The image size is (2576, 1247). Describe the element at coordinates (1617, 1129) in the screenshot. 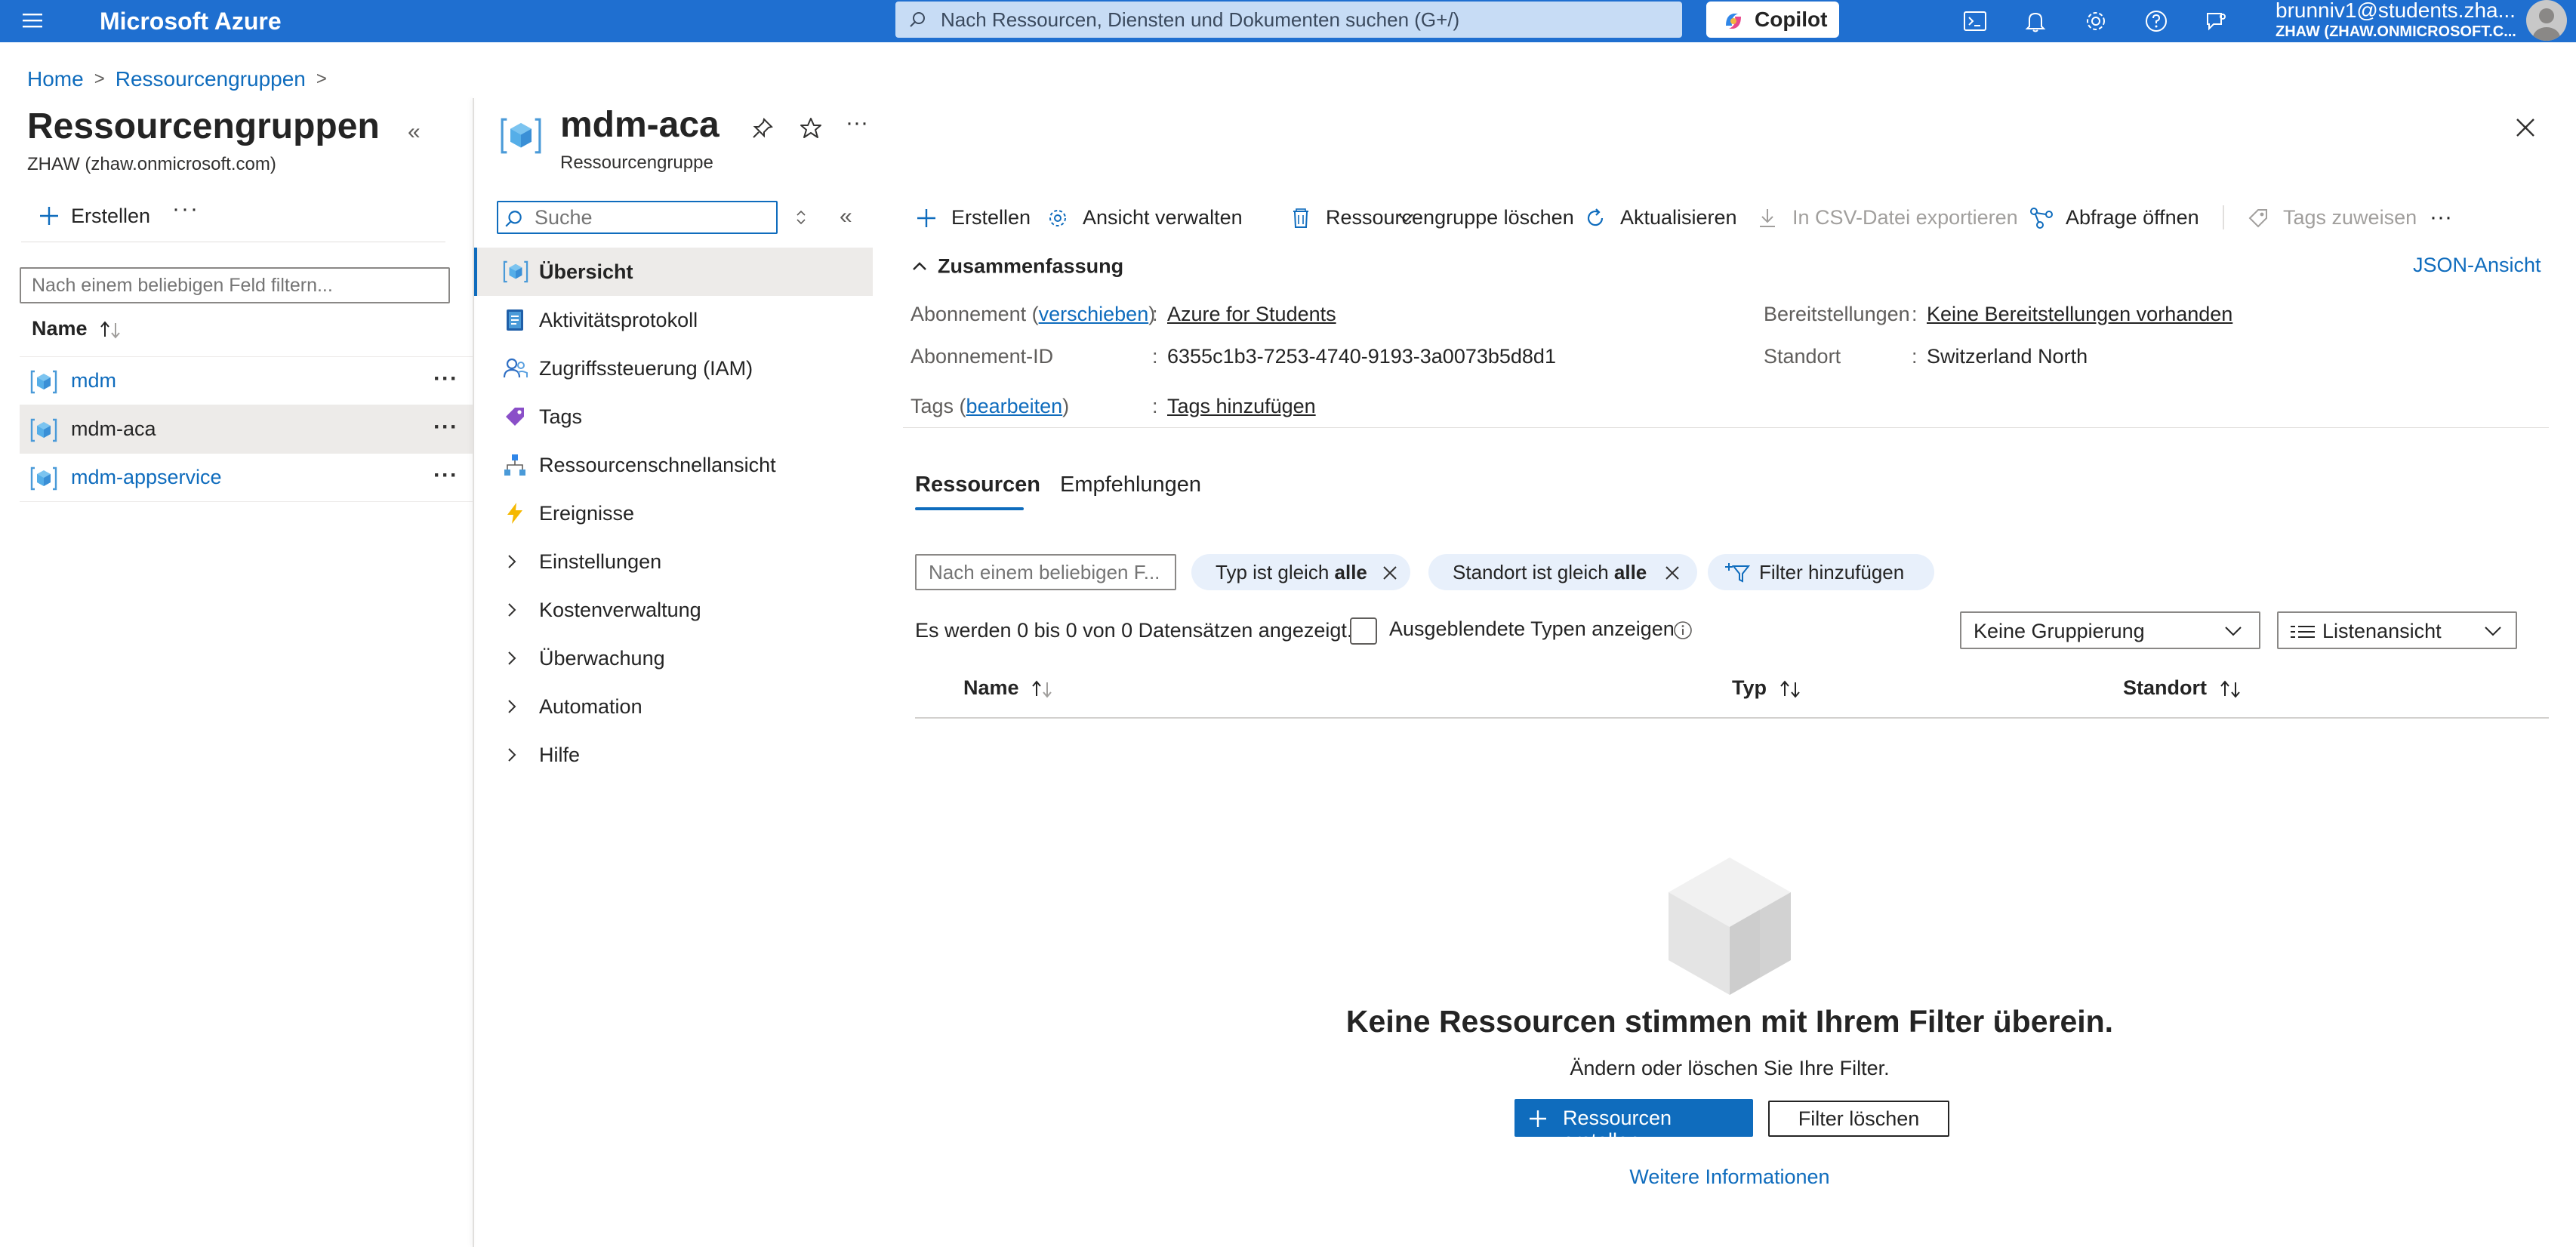

I see `create-resources-label: Ressourcen erstellen` at that location.